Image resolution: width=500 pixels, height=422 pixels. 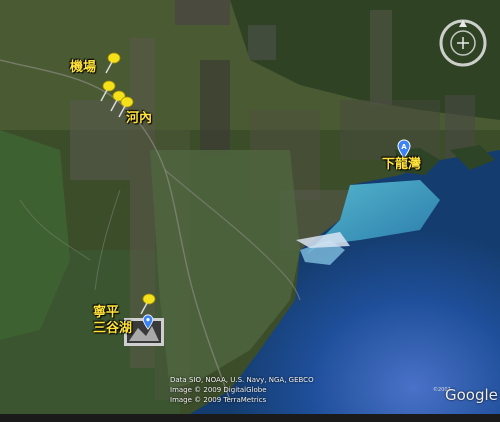 What do you see at coordinates (148, 322) in the screenshot?
I see `placemark-icon` at bounding box center [148, 322].